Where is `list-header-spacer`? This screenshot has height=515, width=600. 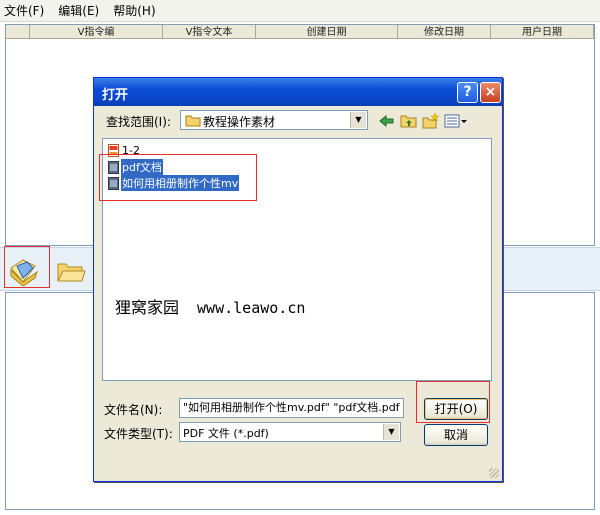 list-header-spacer is located at coordinates (18, 31).